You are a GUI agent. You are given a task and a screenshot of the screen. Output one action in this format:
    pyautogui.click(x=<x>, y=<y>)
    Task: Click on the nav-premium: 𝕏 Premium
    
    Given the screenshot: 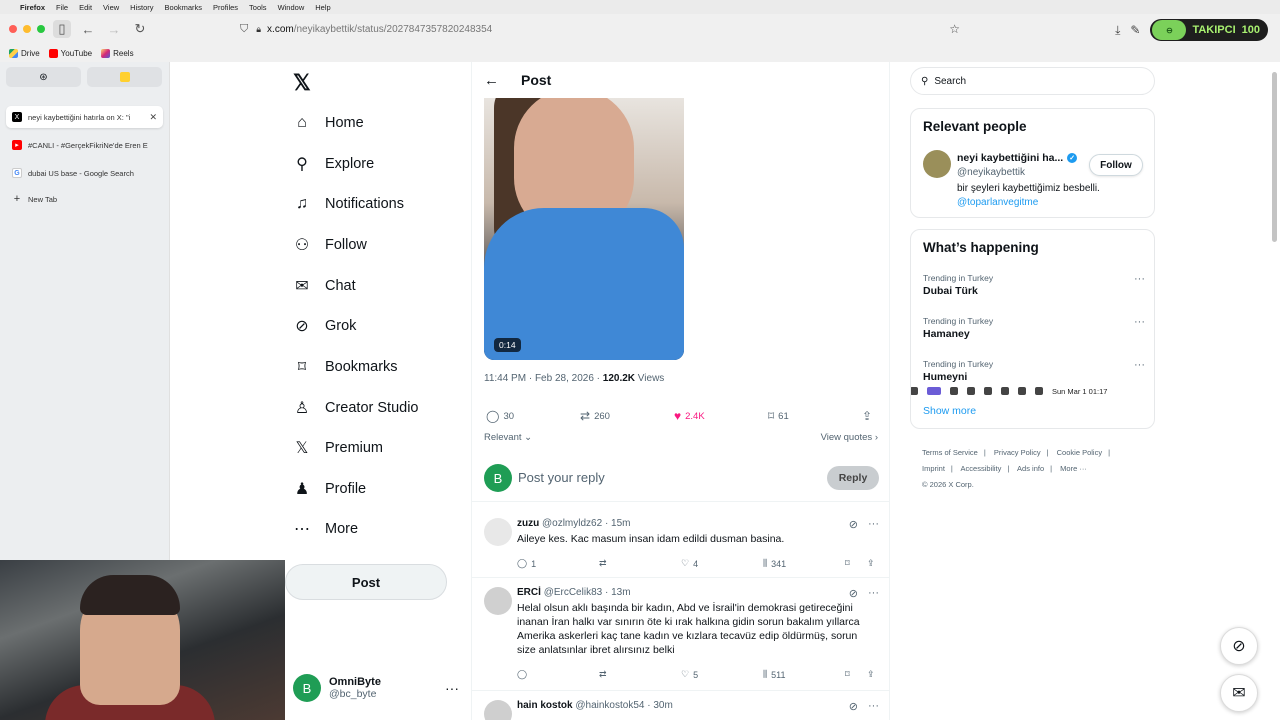 What is the action you would take?
    pyautogui.click(x=338, y=448)
    